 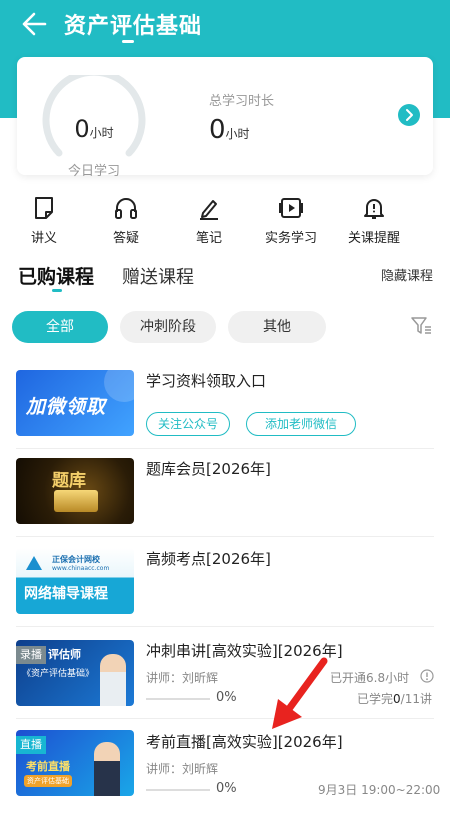 I want to click on today-study-label: 今日学习, so click(x=93, y=171).